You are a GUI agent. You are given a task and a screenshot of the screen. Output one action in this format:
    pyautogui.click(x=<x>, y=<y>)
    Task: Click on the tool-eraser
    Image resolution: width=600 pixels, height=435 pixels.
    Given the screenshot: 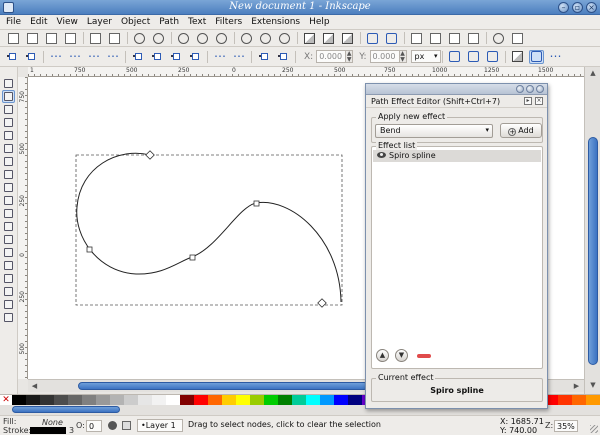 What is the action you would take?
    pyautogui.click(x=8, y=265)
    